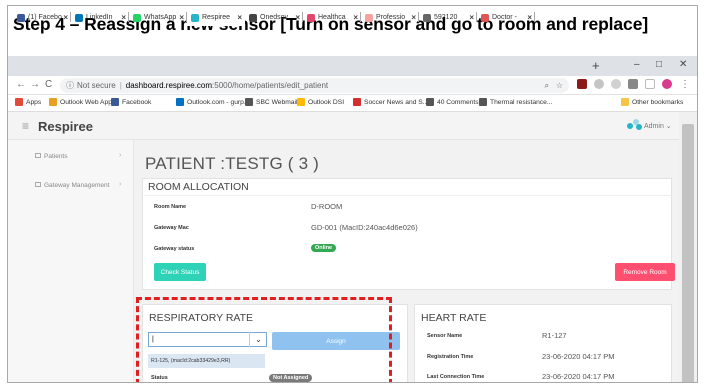 The width and height of the screenshot is (705, 385). Describe the element at coordinates (650, 84) in the screenshot. I see `reading-list-icon` at that location.